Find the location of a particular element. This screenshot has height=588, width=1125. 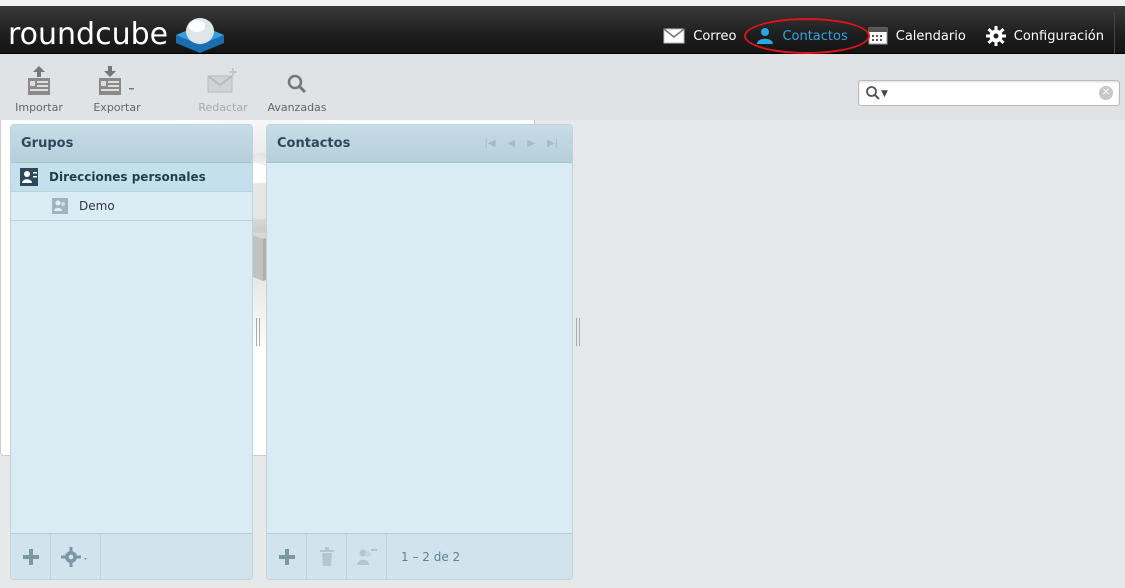

clear-search-icon: ✕ is located at coordinates (1106, 93).